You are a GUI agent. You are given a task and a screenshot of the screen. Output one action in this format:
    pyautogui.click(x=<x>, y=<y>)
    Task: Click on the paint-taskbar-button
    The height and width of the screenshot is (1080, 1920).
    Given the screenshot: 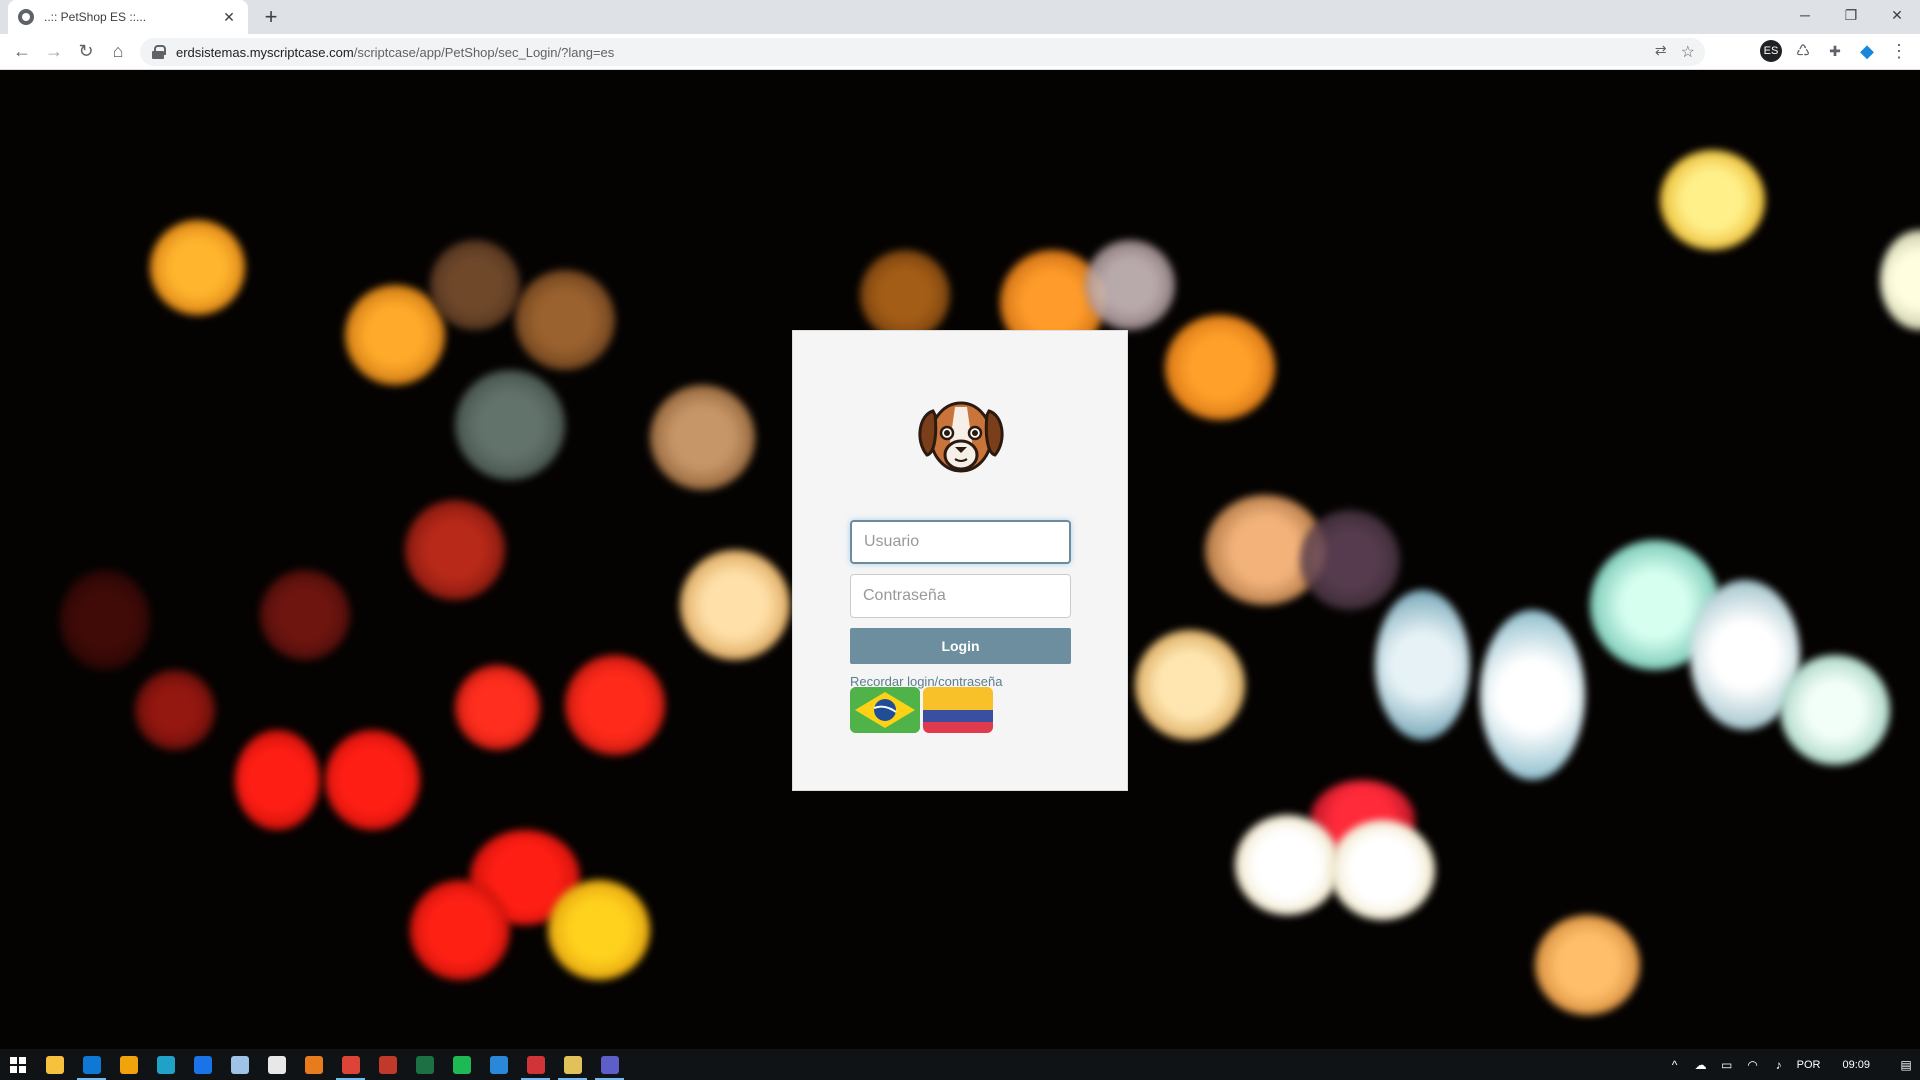 What is the action you would take?
    pyautogui.click(x=387, y=1064)
    